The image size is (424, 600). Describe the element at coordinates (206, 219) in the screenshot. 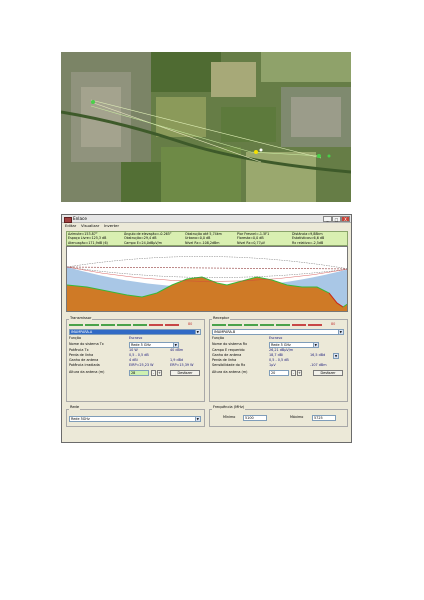

I see `title-bar: Enlace _ □ X` at that location.